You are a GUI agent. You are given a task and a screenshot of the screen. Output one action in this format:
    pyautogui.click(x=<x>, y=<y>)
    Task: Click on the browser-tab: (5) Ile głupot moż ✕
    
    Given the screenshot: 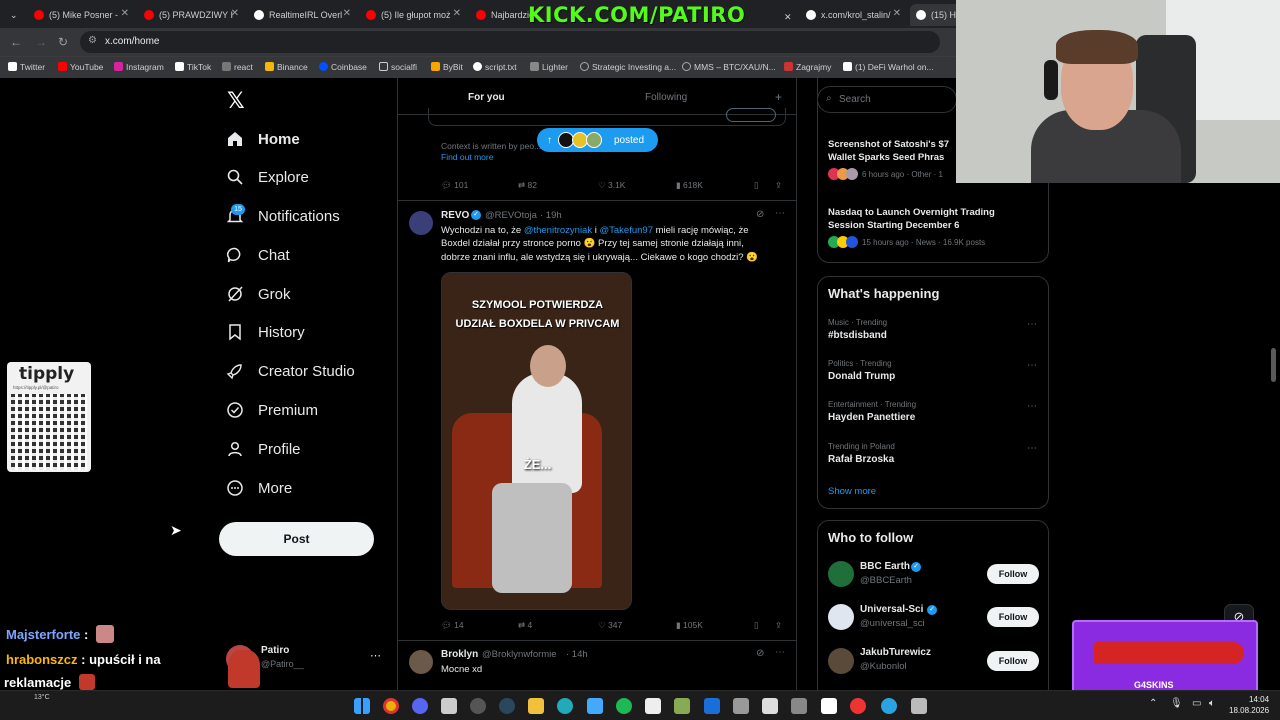 What is the action you would take?
    pyautogui.click(x=412, y=15)
    